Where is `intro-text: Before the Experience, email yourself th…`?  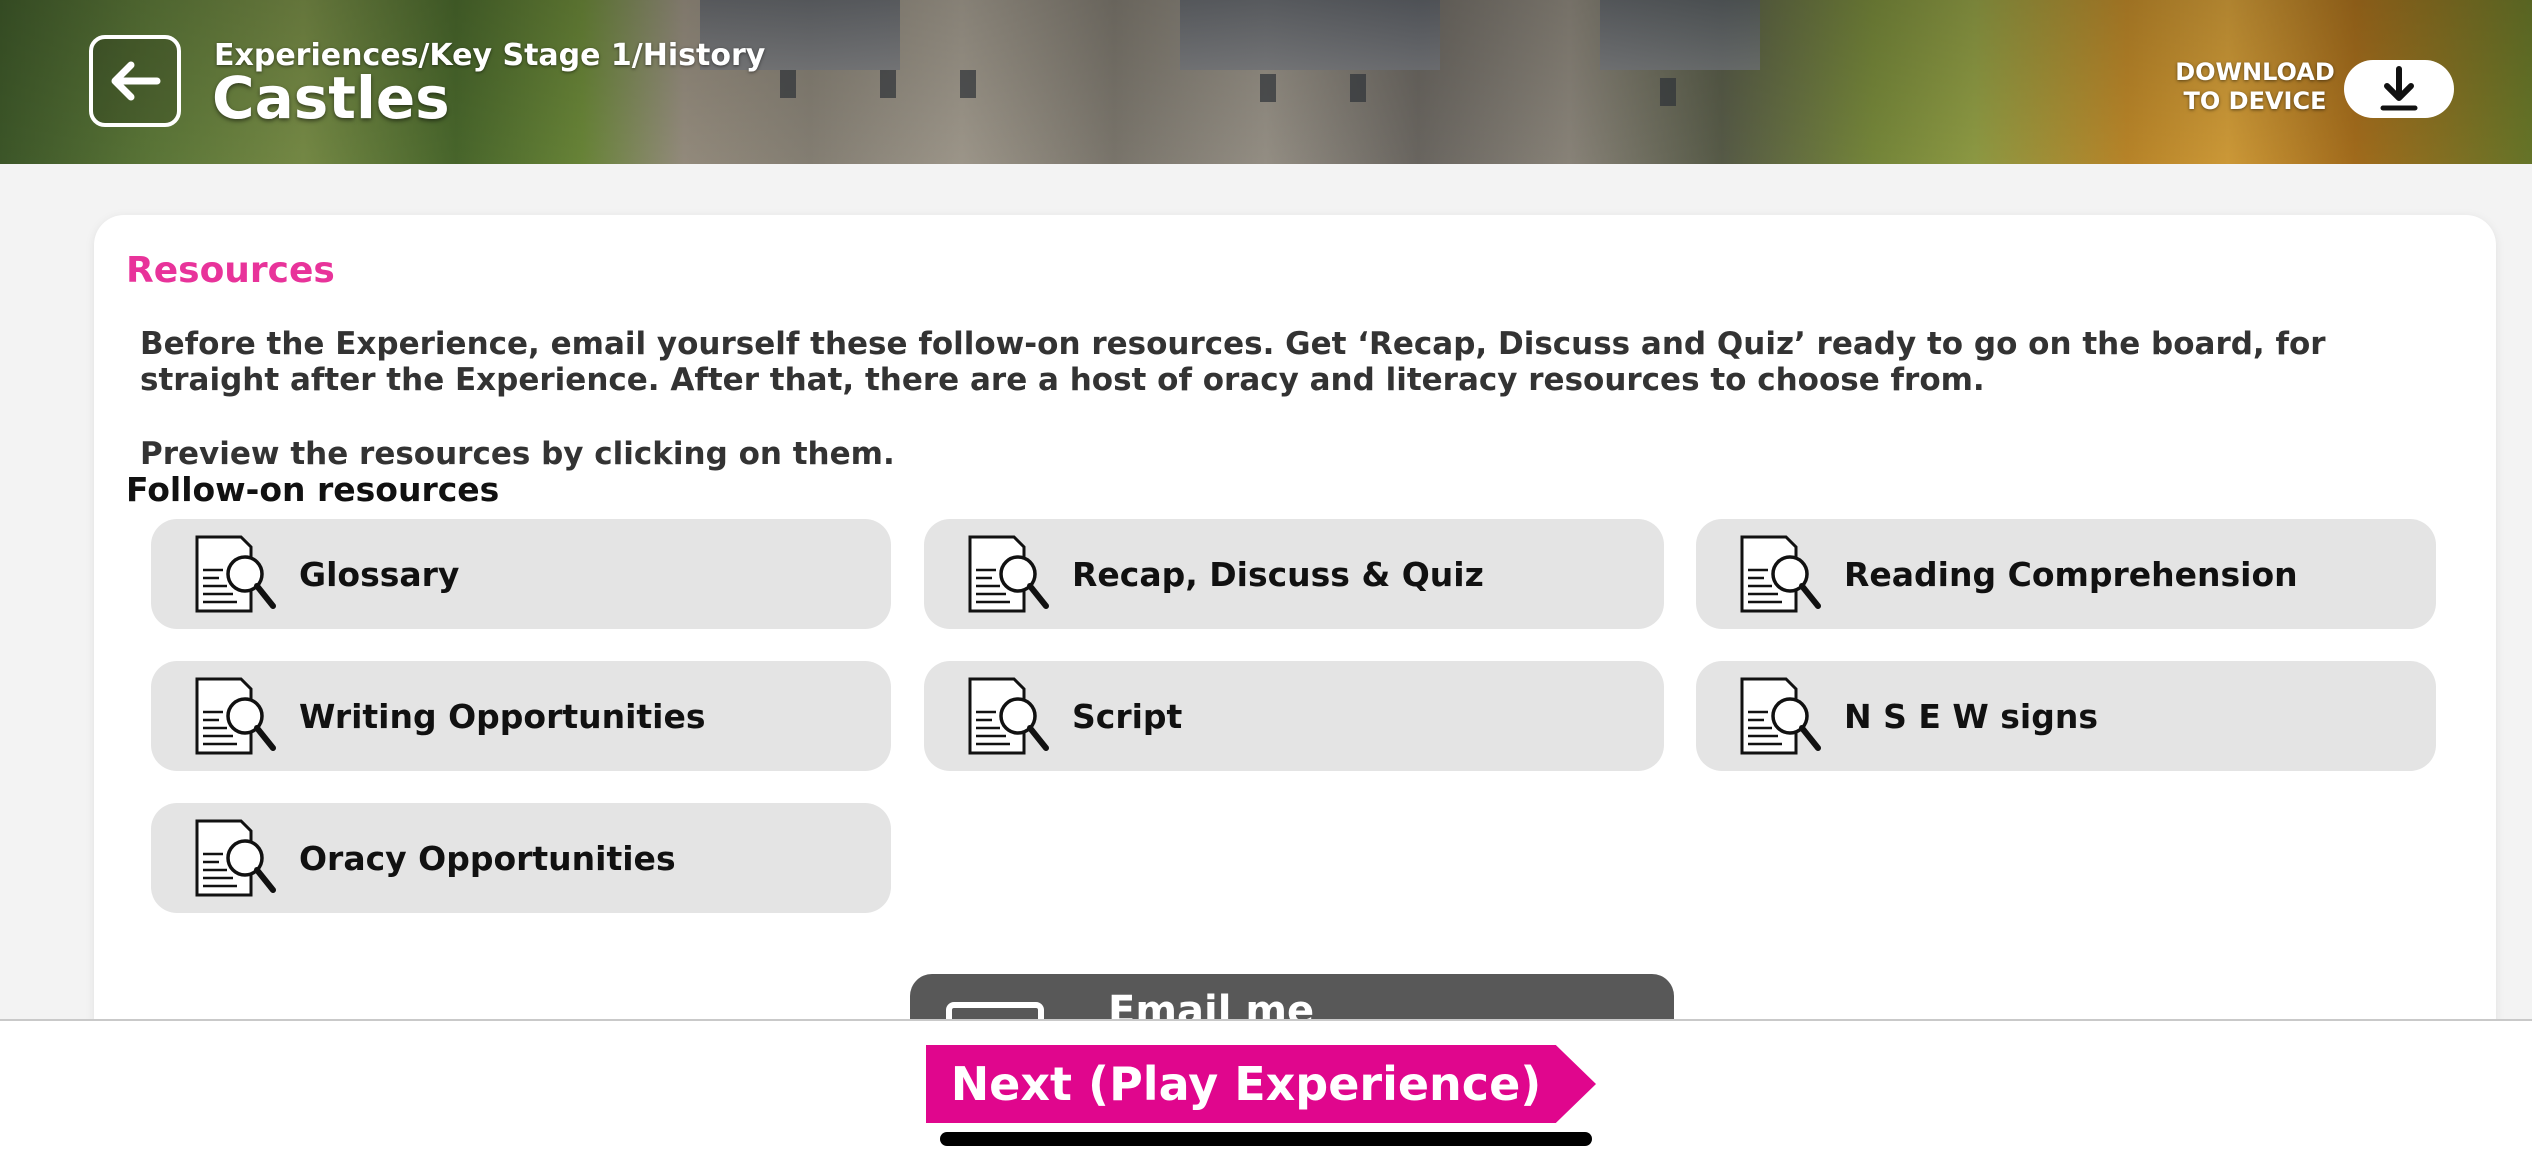 intro-text: Before the Experience, email yourself th… is located at coordinates (1233, 362).